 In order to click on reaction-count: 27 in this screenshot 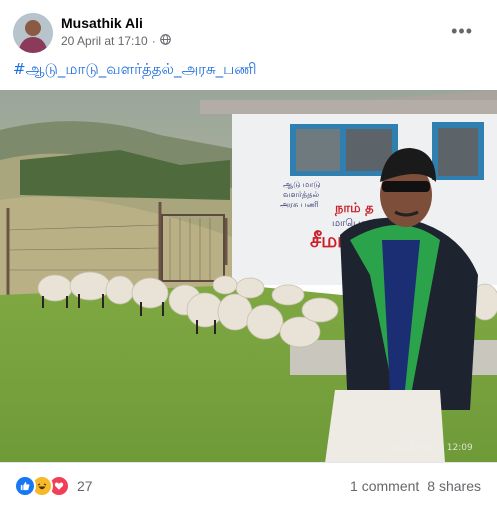, I will do `click(85, 486)`.